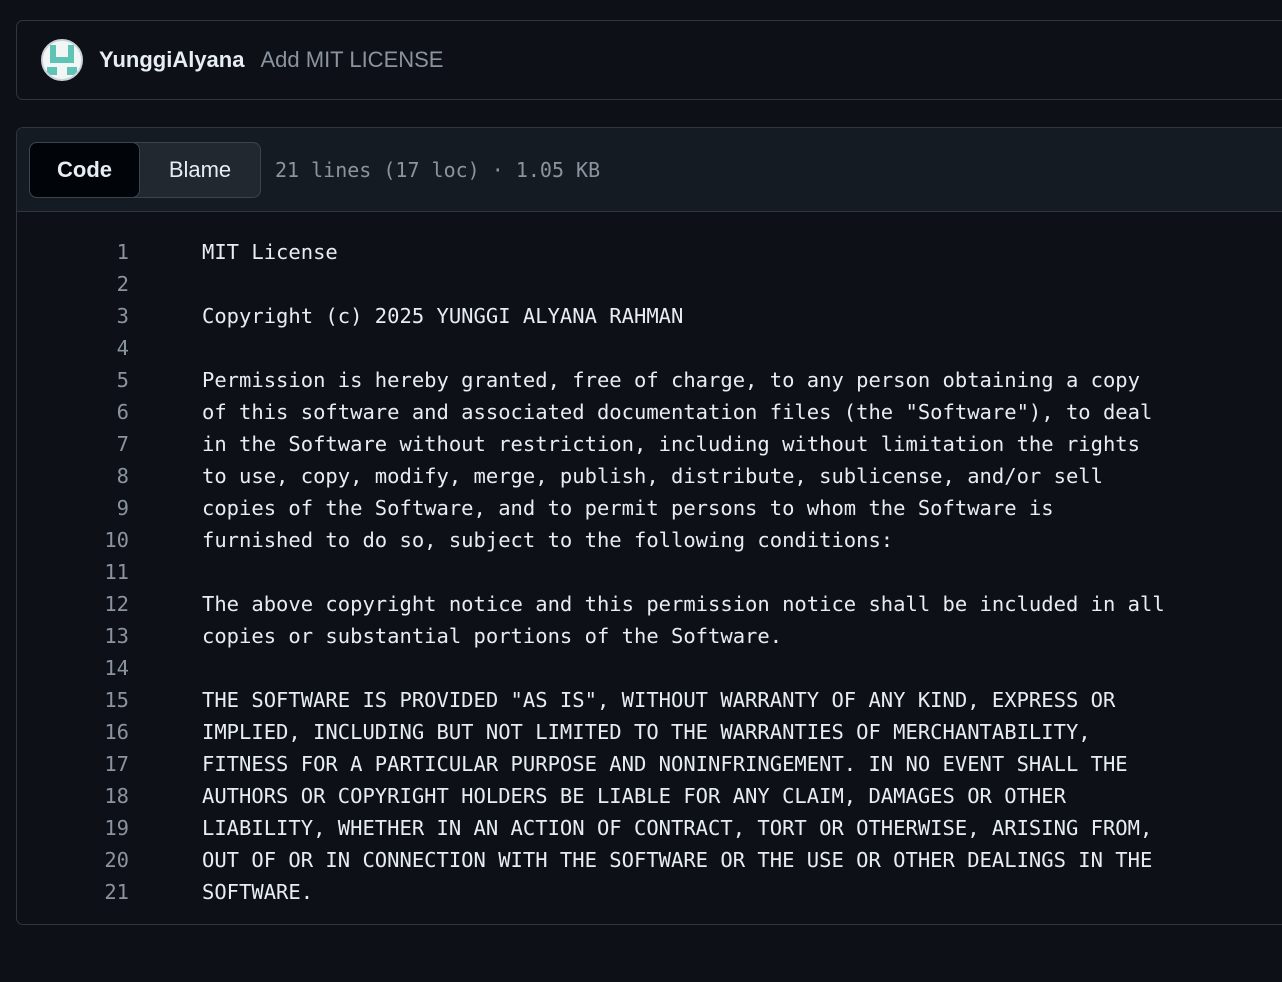 Image resolution: width=1282 pixels, height=982 pixels. Describe the element at coordinates (649, 60) in the screenshot. I see `commit-bar: YunggiAlyana Add MIT LICENSE` at that location.